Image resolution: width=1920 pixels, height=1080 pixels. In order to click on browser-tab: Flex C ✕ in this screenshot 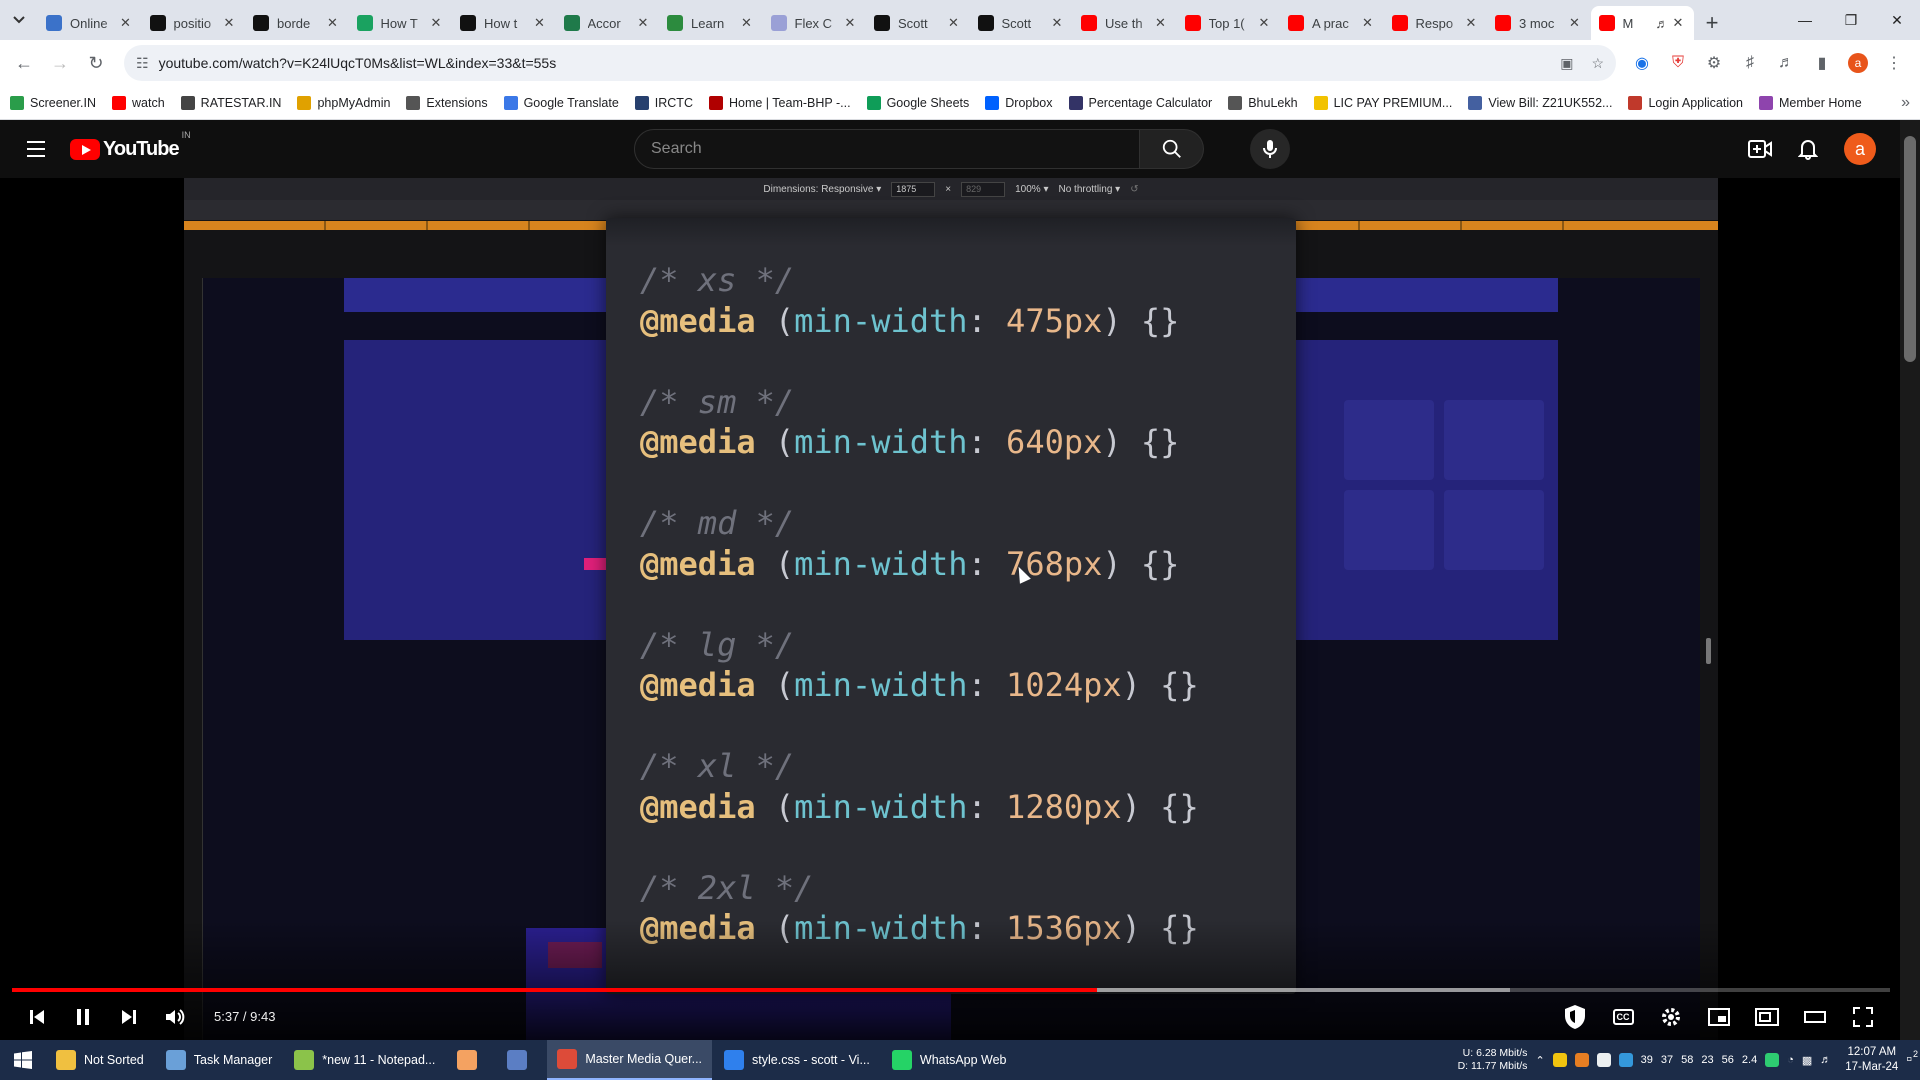, I will do `click(815, 23)`.